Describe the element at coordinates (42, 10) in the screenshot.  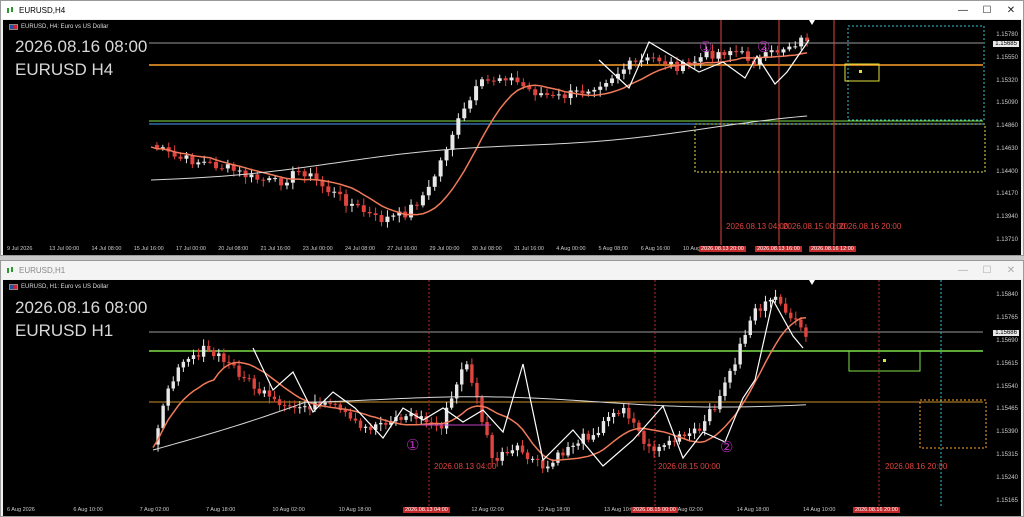
I see `window-title: EURUSD,H4` at that location.